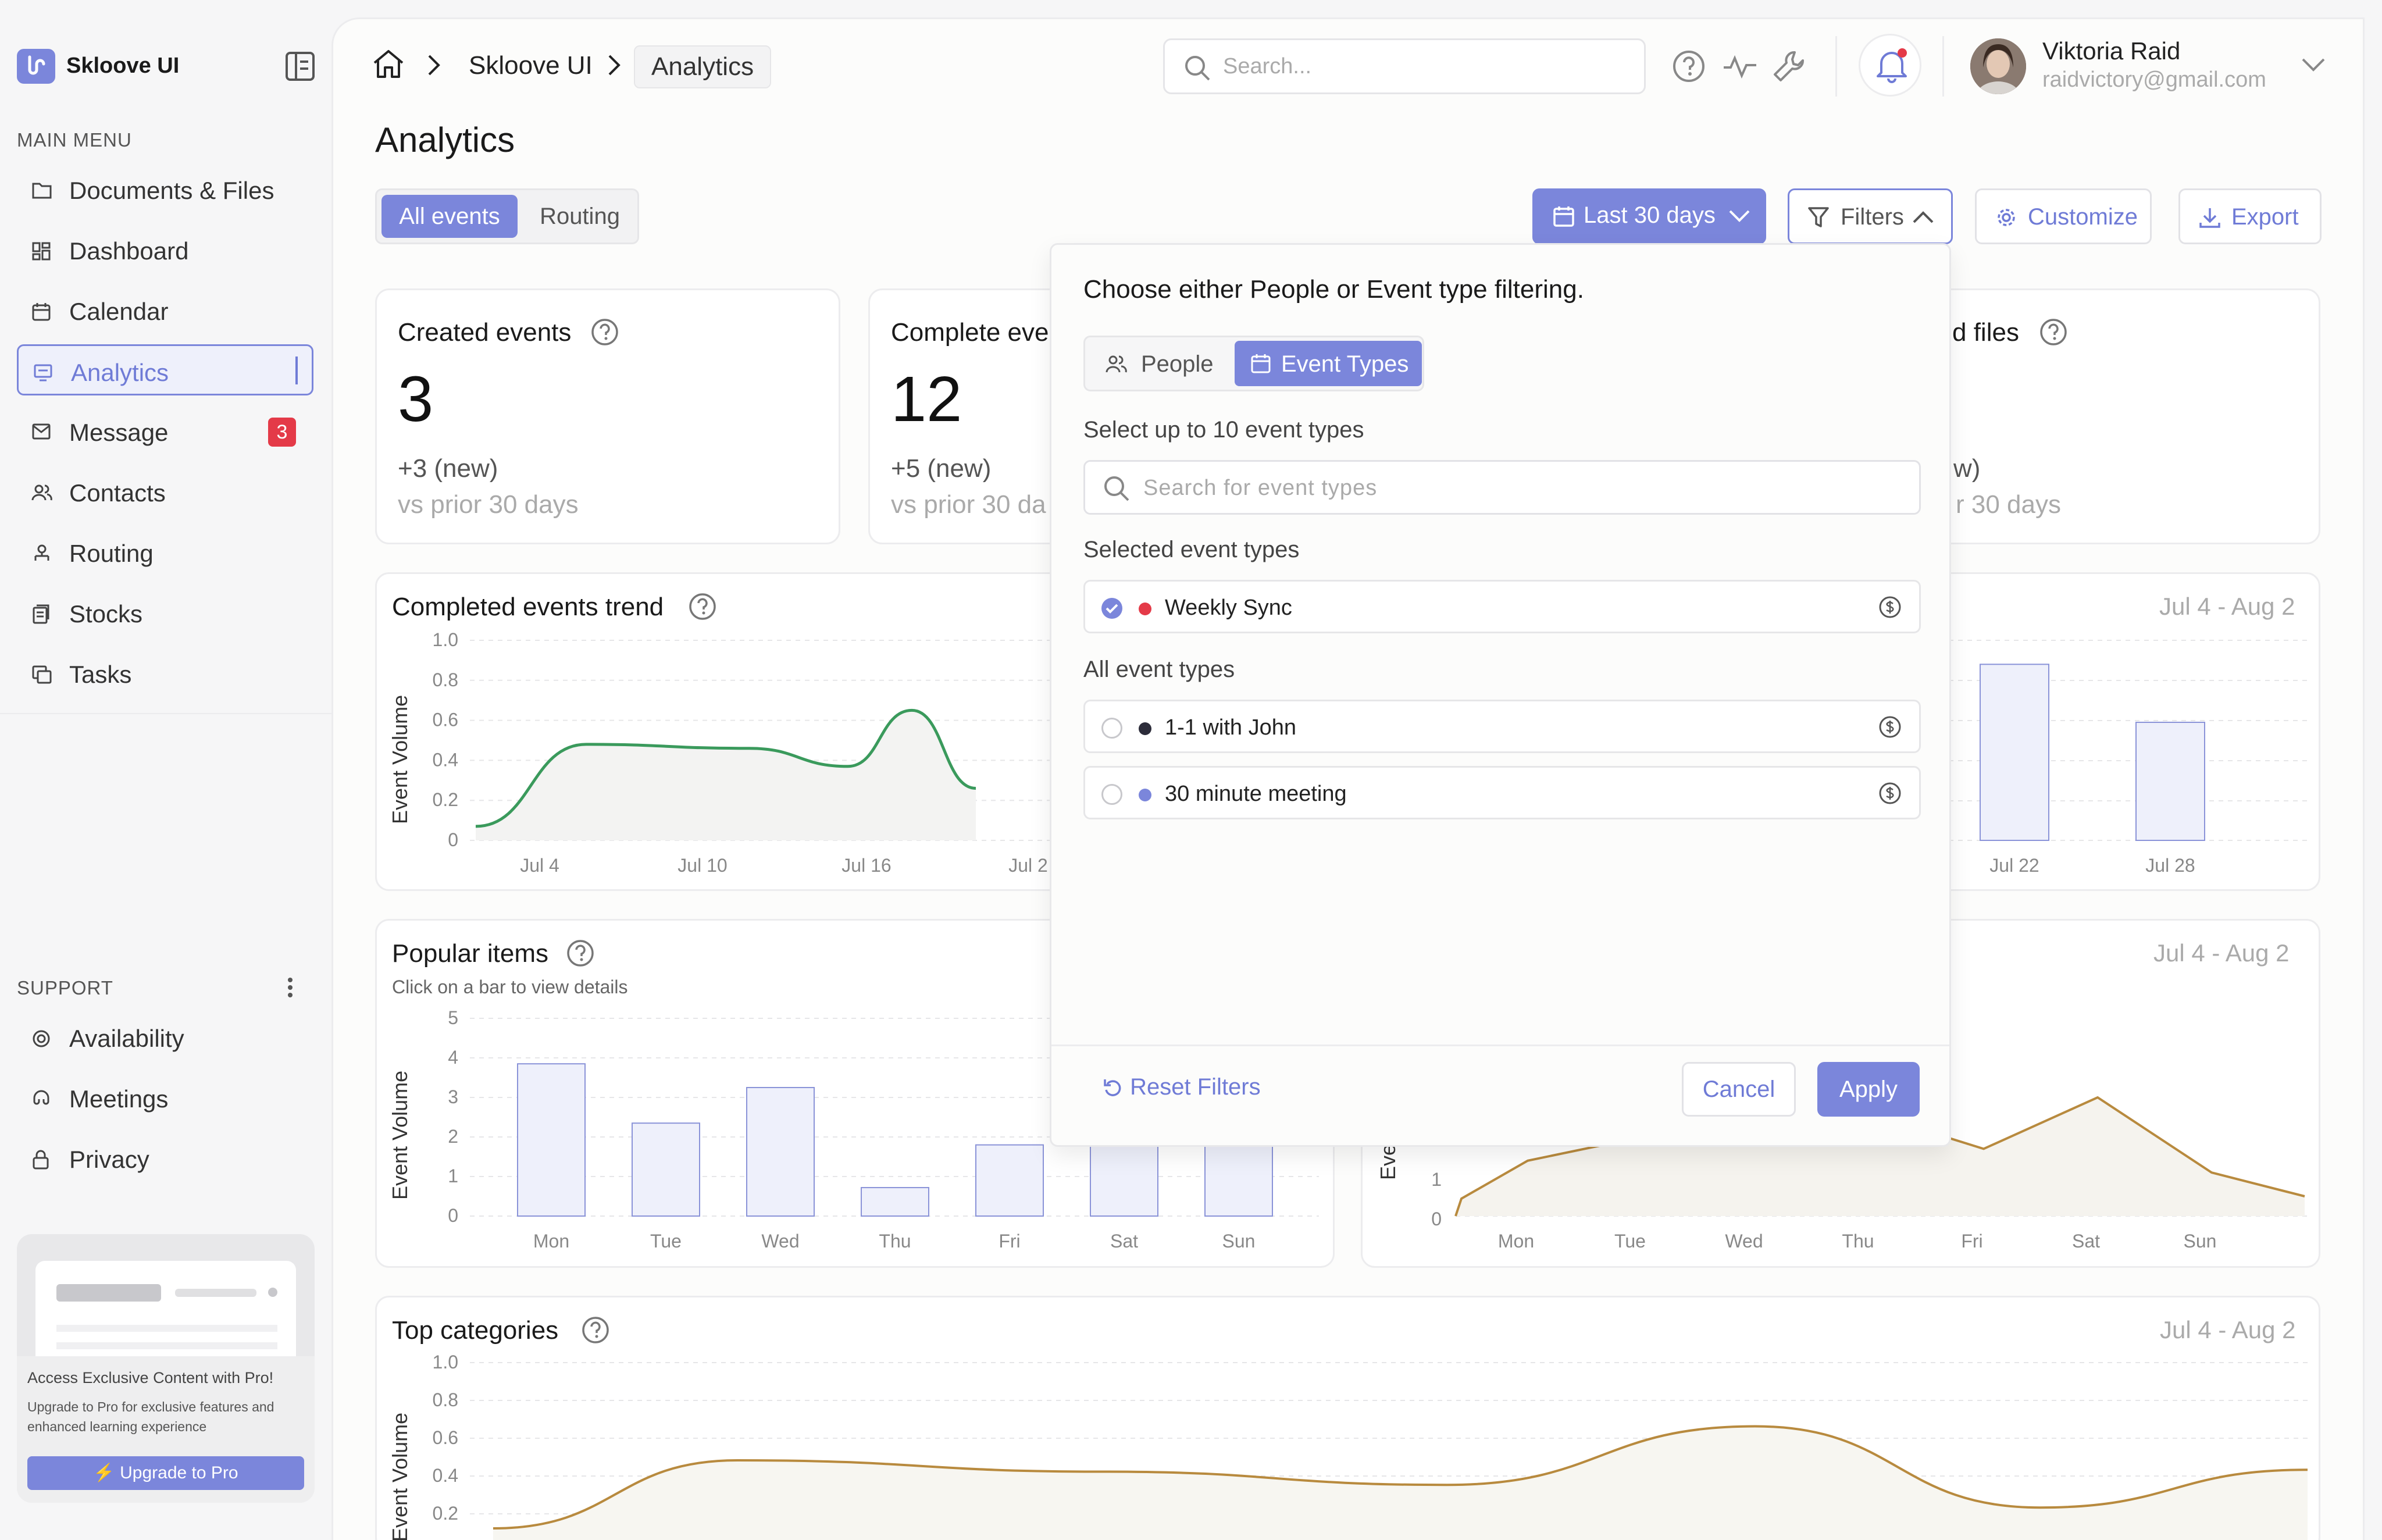 The image size is (2382, 1540). I want to click on sidebar-item-documents: Documents & Files, so click(165, 189).